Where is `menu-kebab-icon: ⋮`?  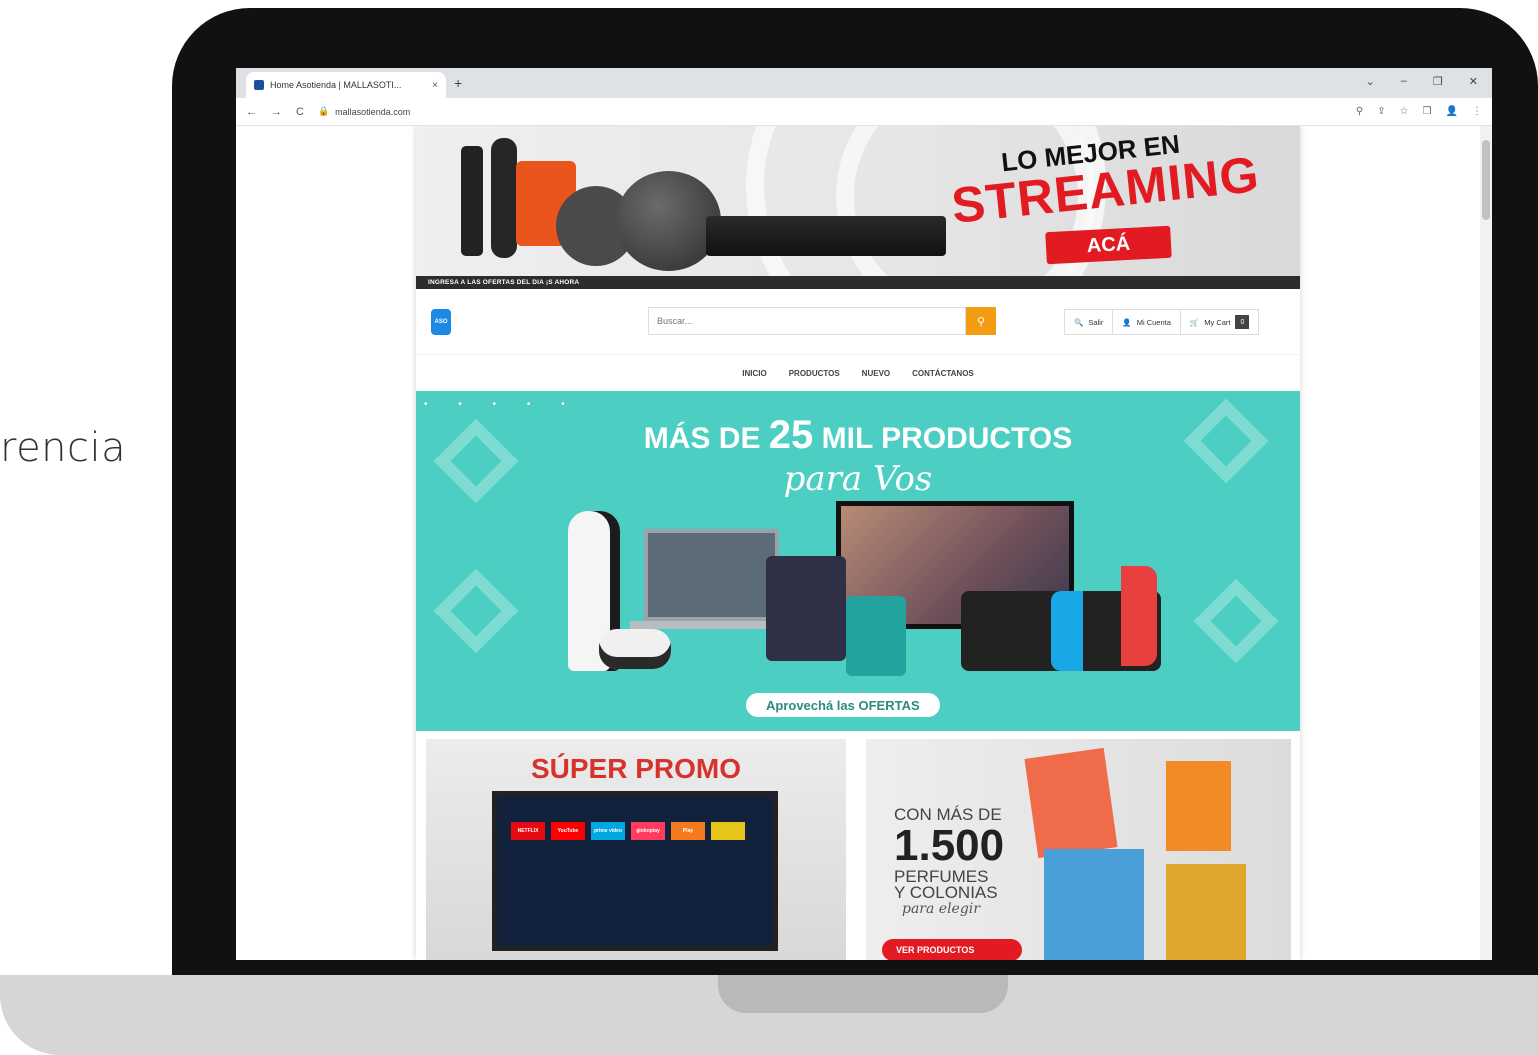 menu-kebab-icon: ⋮ is located at coordinates (1477, 111).